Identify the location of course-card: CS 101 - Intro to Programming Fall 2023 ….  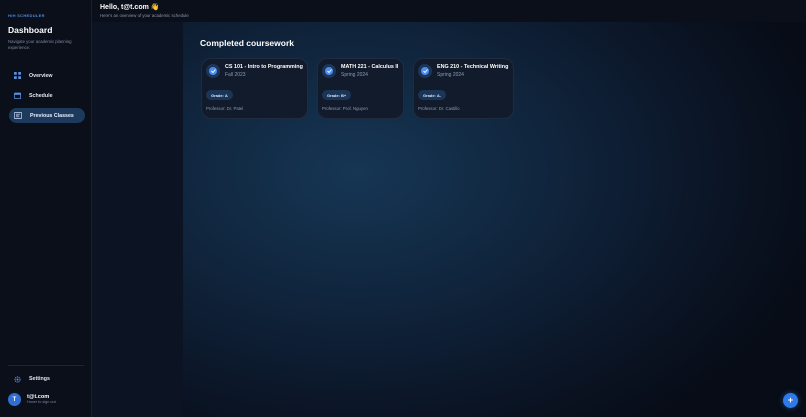
(254, 88).